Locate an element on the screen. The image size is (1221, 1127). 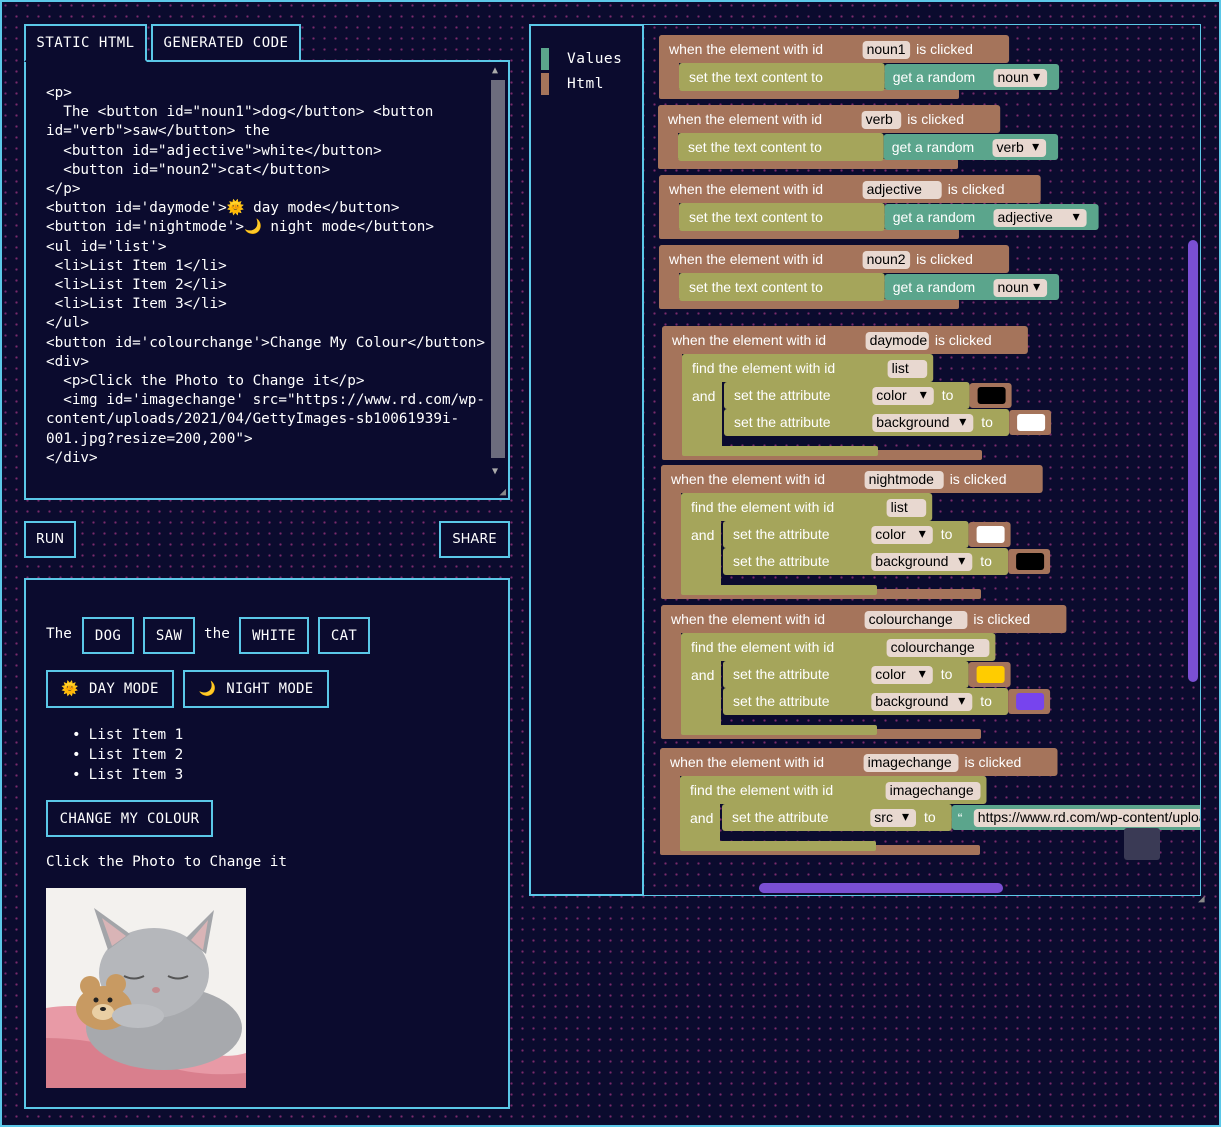
code-scrollbar: ▲ ▼ is located at coordinates (498, 278).